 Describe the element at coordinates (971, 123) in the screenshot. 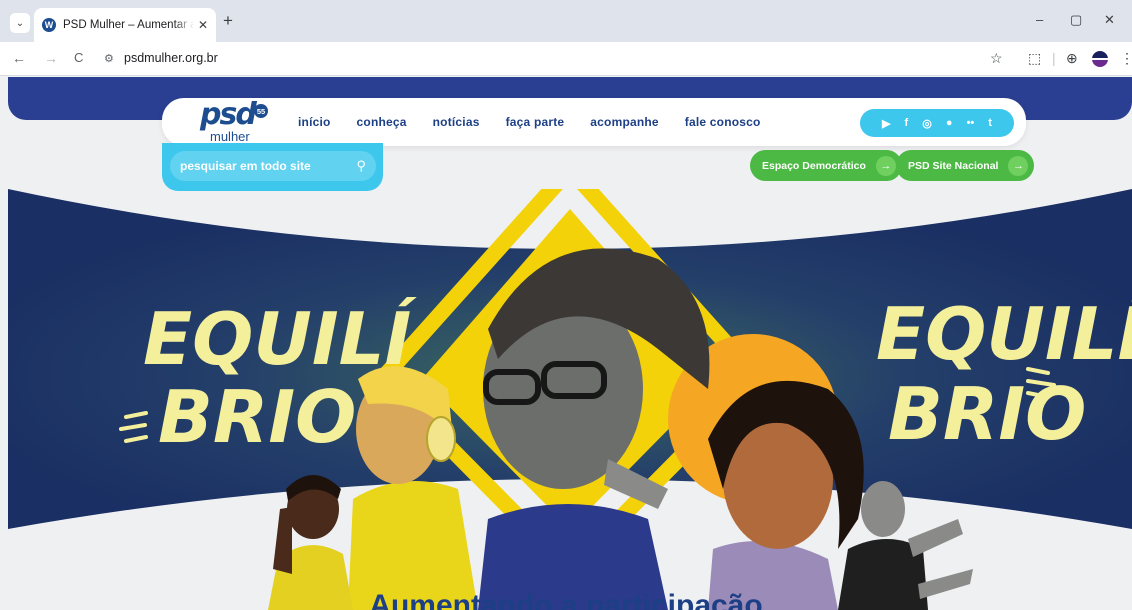

I see `flickr-icon: ••` at that location.